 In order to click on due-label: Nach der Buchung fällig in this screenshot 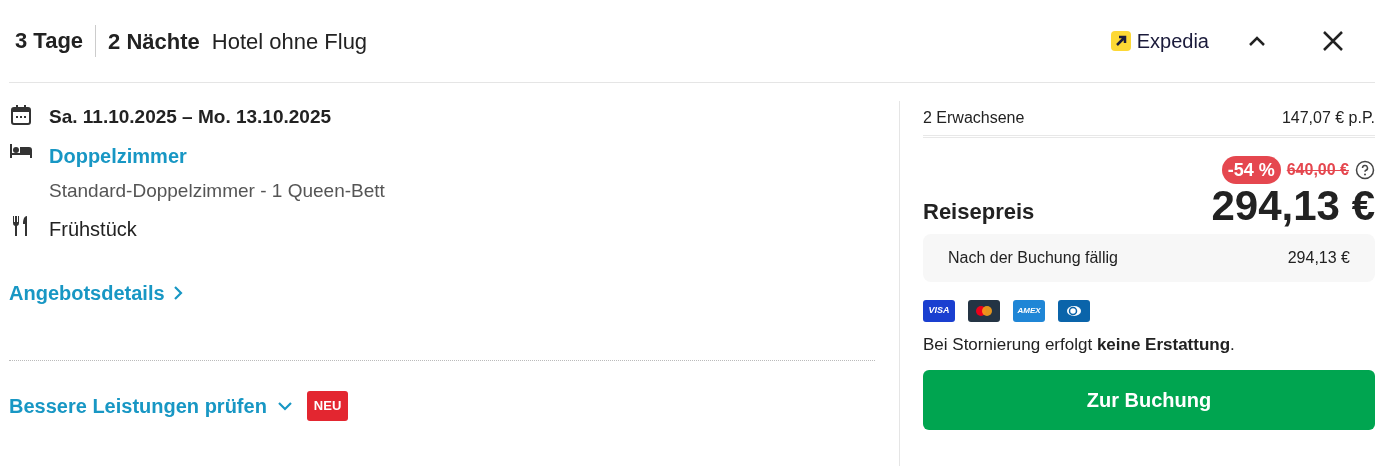, I will do `click(1033, 258)`.